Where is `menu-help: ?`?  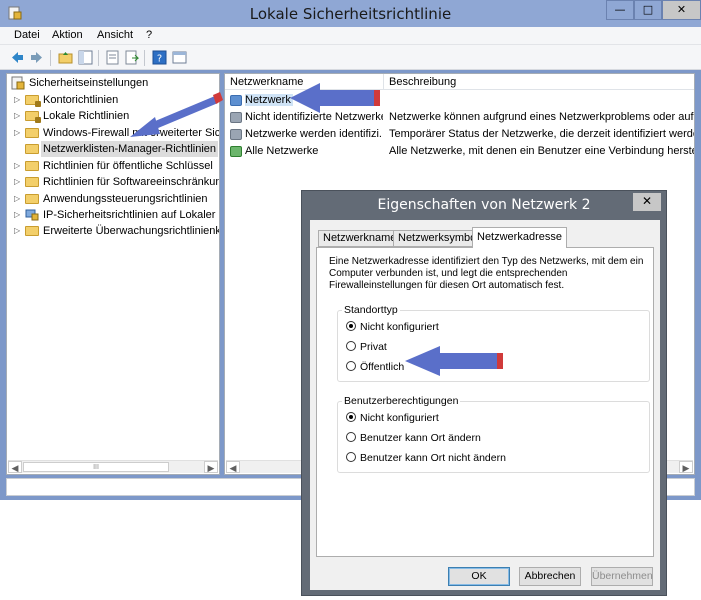
menu-help: ? is located at coordinates (149, 35).